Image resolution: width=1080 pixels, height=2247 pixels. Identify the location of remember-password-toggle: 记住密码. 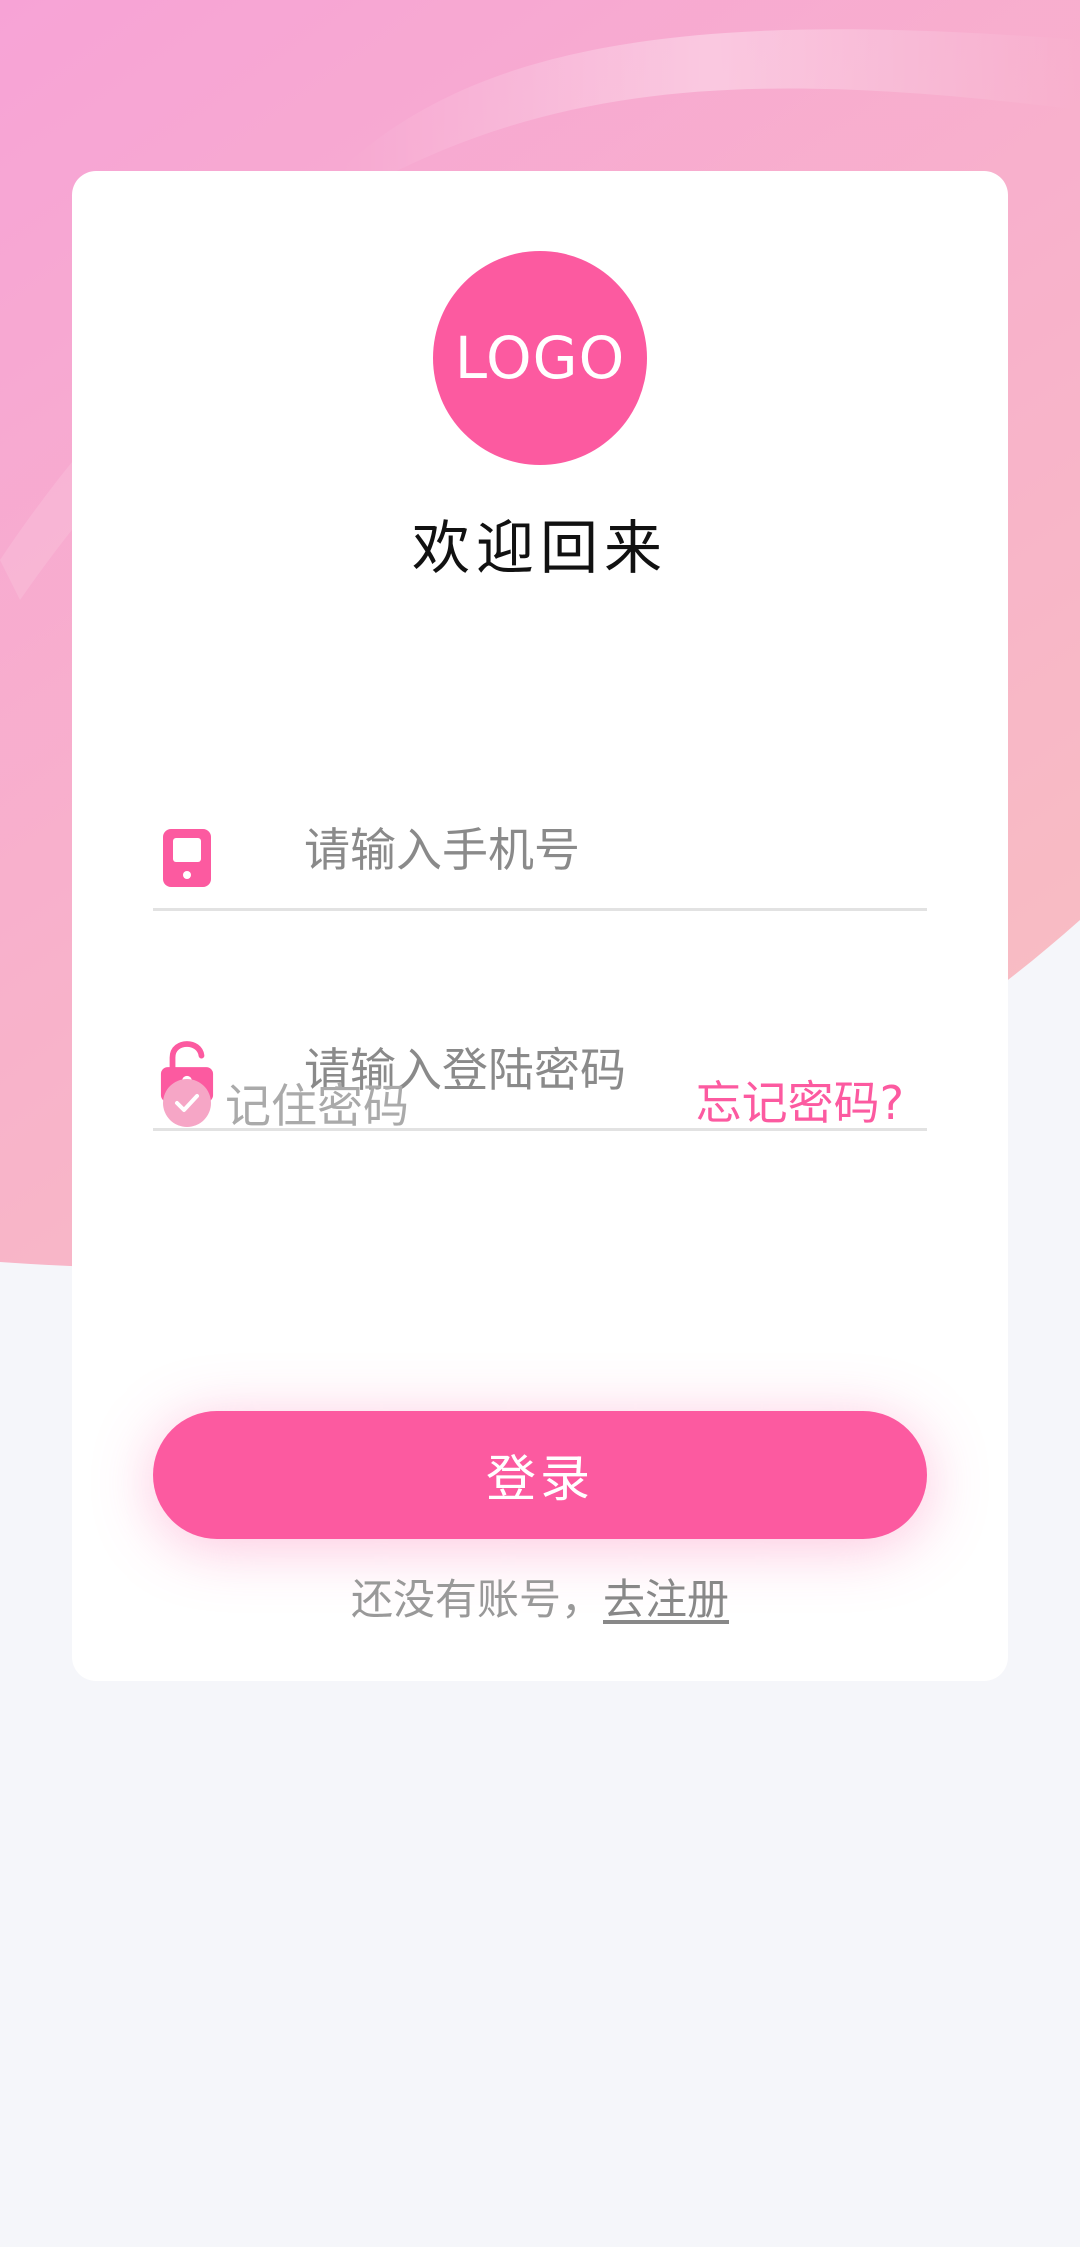
(286, 1103).